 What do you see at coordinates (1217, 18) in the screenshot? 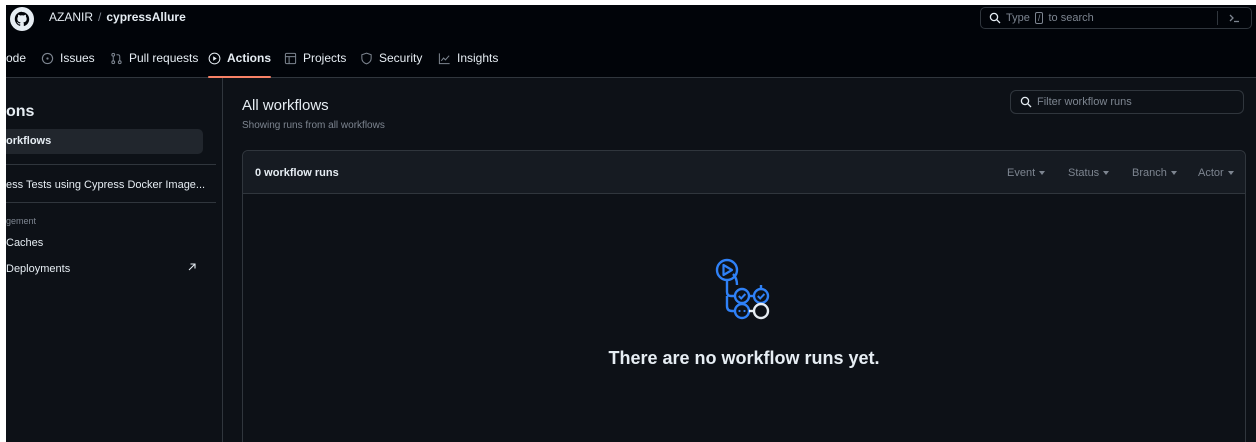
I see `search-divider` at bounding box center [1217, 18].